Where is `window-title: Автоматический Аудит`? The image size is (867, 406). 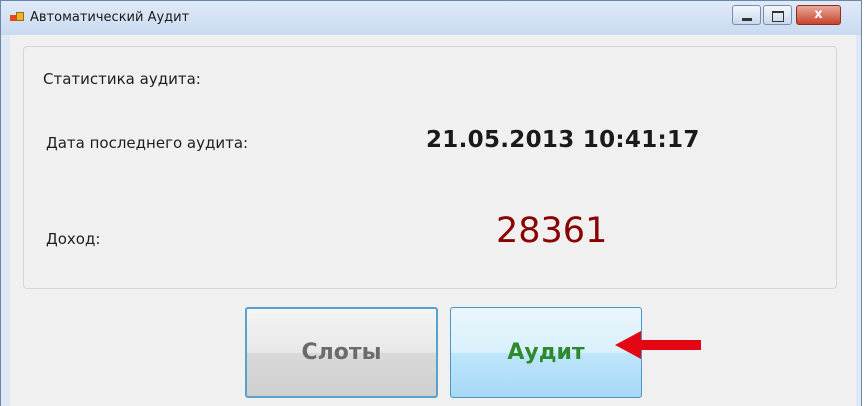
window-title: Автоматический Аудит is located at coordinates (110, 17).